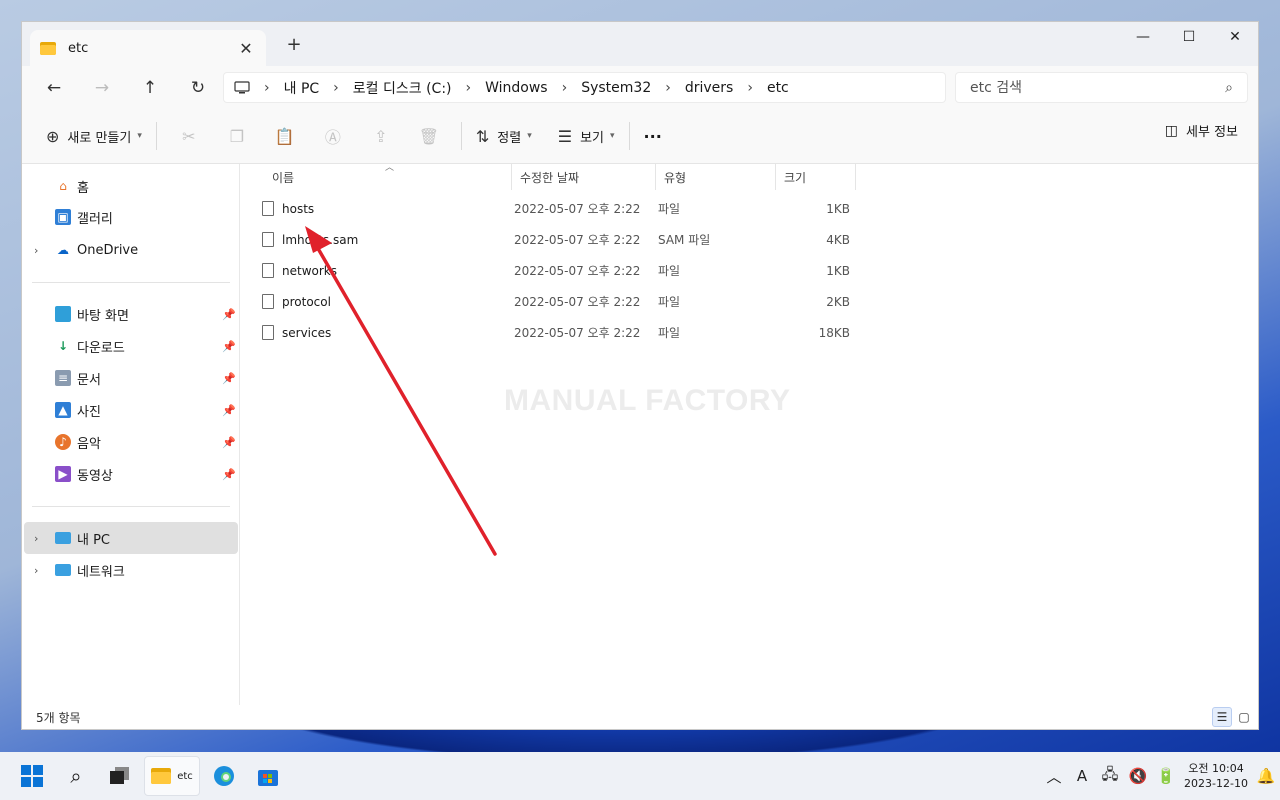 This screenshot has height=800, width=1280. What do you see at coordinates (402, 88) in the screenshot?
I see `breadcrumb-item: 로컬 디스크 (C:)` at bounding box center [402, 88].